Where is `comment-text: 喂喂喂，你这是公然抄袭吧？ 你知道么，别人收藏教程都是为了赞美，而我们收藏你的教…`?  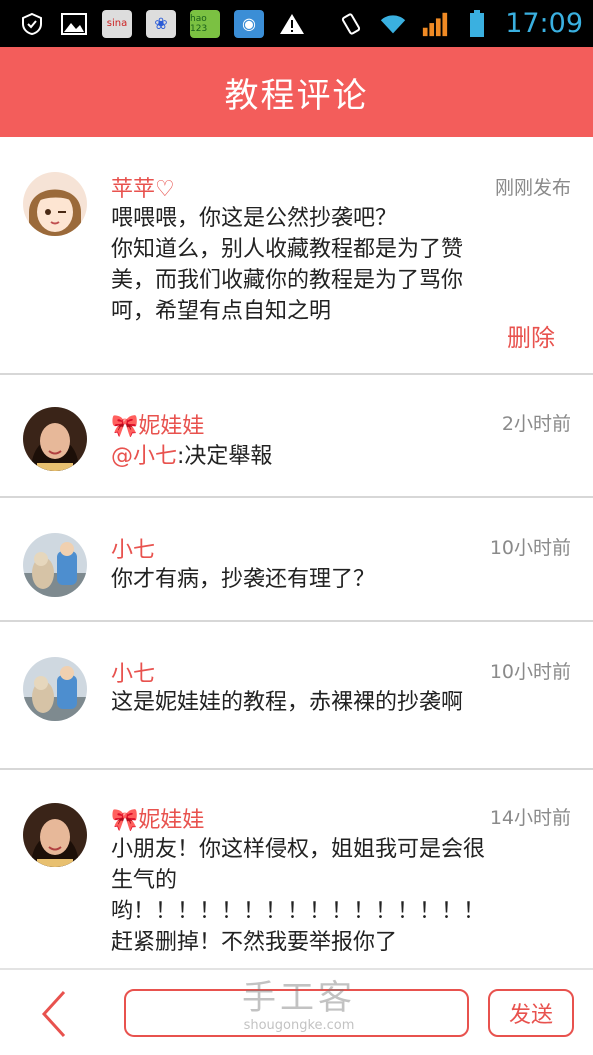 comment-text: 喂喂喂，你这是公然抄袭吧？ 你知道么，别人收藏教程都是为了赞美，而我们收藏你的教… is located at coordinates (287, 265).